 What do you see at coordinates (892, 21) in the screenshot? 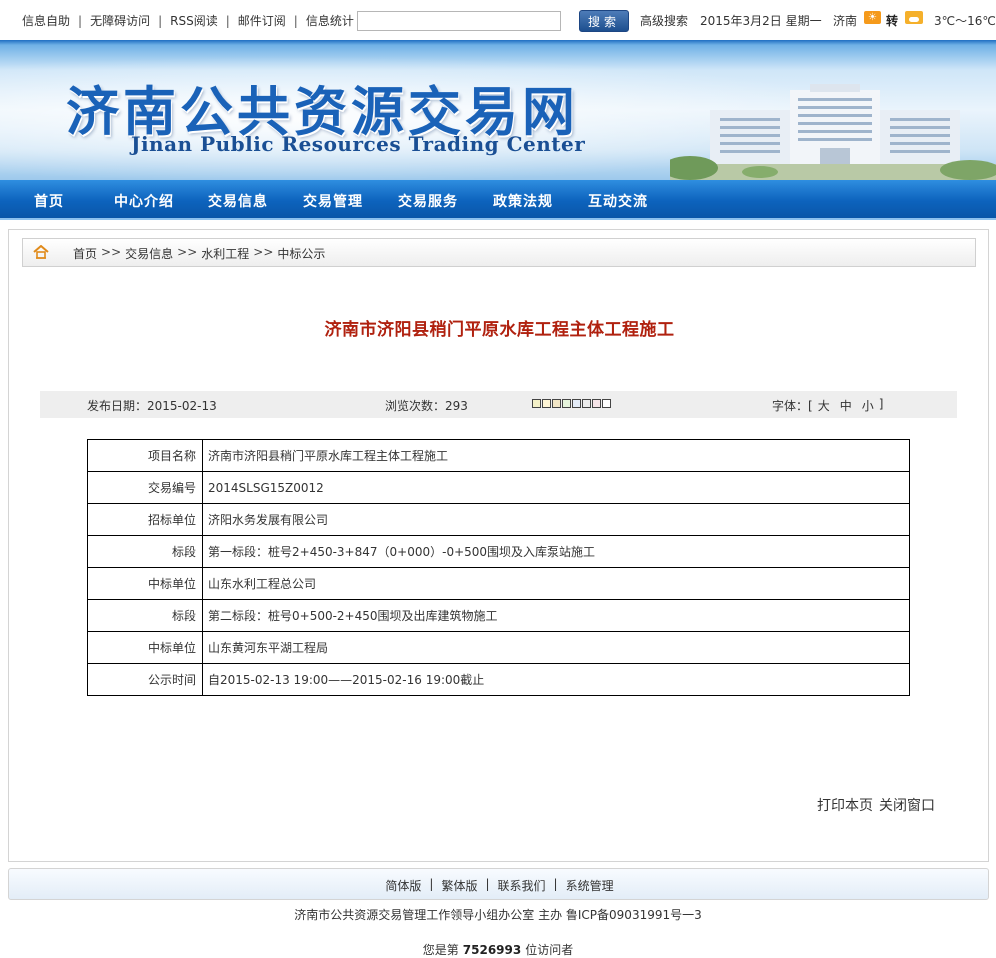
I see `weather-change-text: 转` at bounding box center [892, 21].